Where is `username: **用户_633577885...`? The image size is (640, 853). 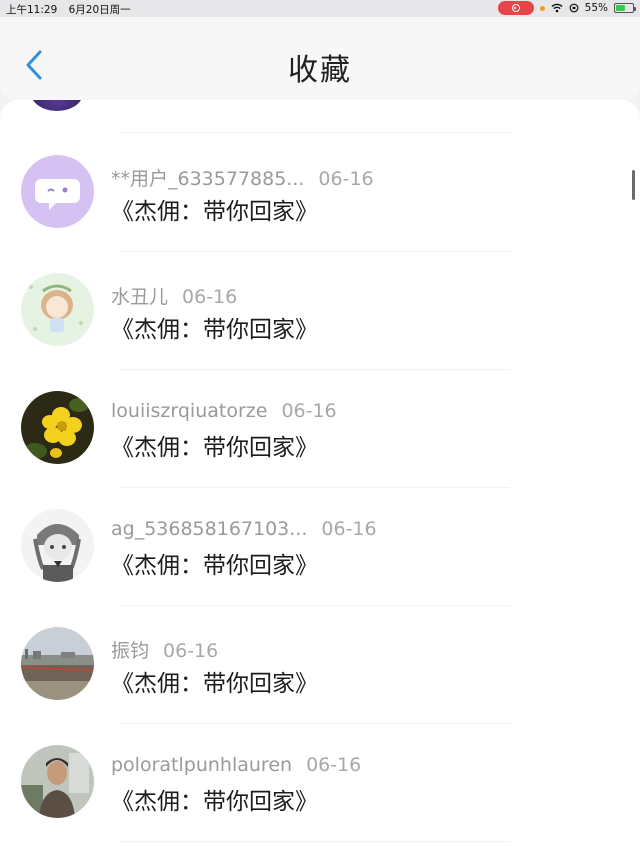 username: **用户_633577885... is located at coordinates (208, 179).